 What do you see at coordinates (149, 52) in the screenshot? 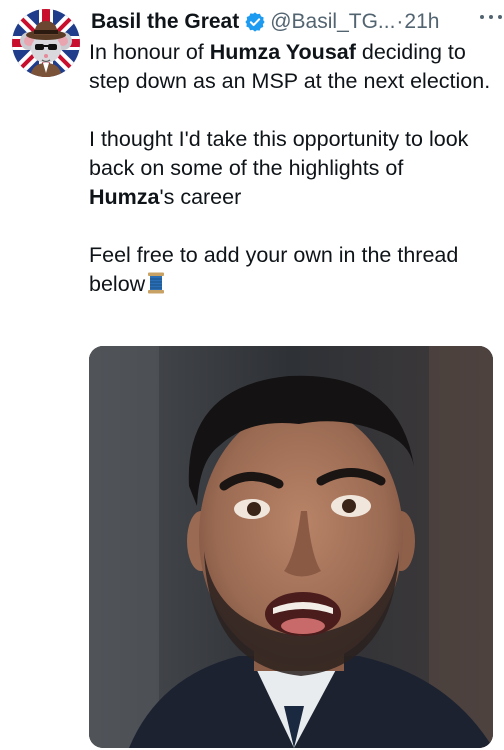
I see `text-segment: In honour of` at bounding box center [149, 52].